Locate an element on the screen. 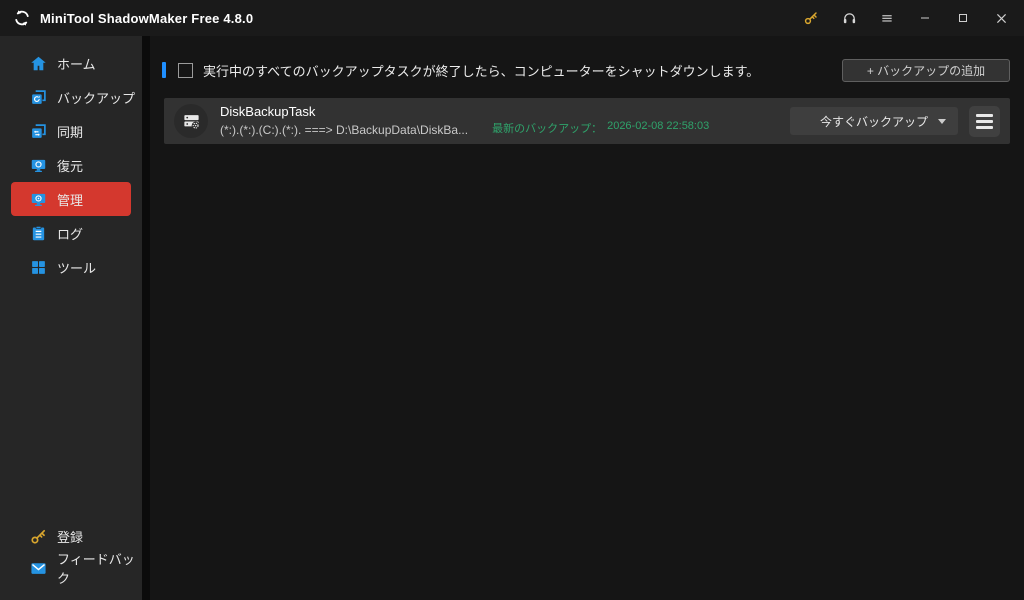 Image resolution: width=1024 pixels, height=600 pixels. accent-bar is located at coordinates (164, 70).